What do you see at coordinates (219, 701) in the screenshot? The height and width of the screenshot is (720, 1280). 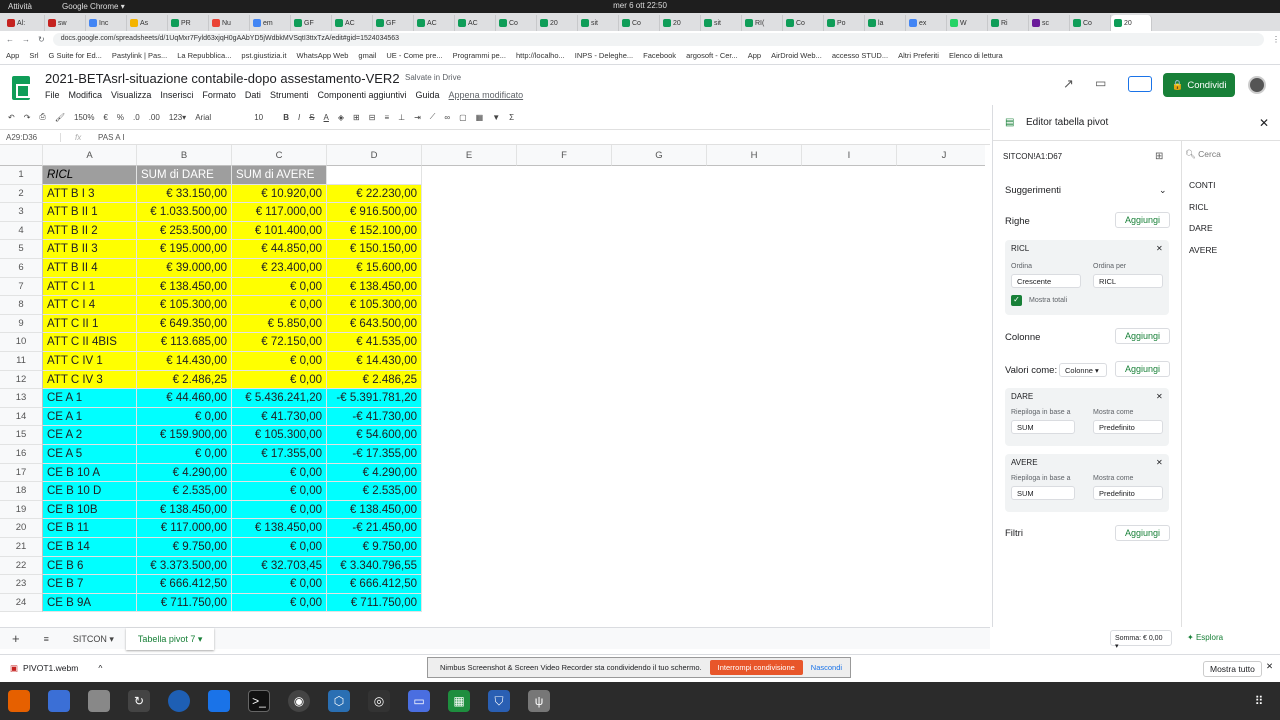 I see `writer-icon` at bounding box center [219, 701].